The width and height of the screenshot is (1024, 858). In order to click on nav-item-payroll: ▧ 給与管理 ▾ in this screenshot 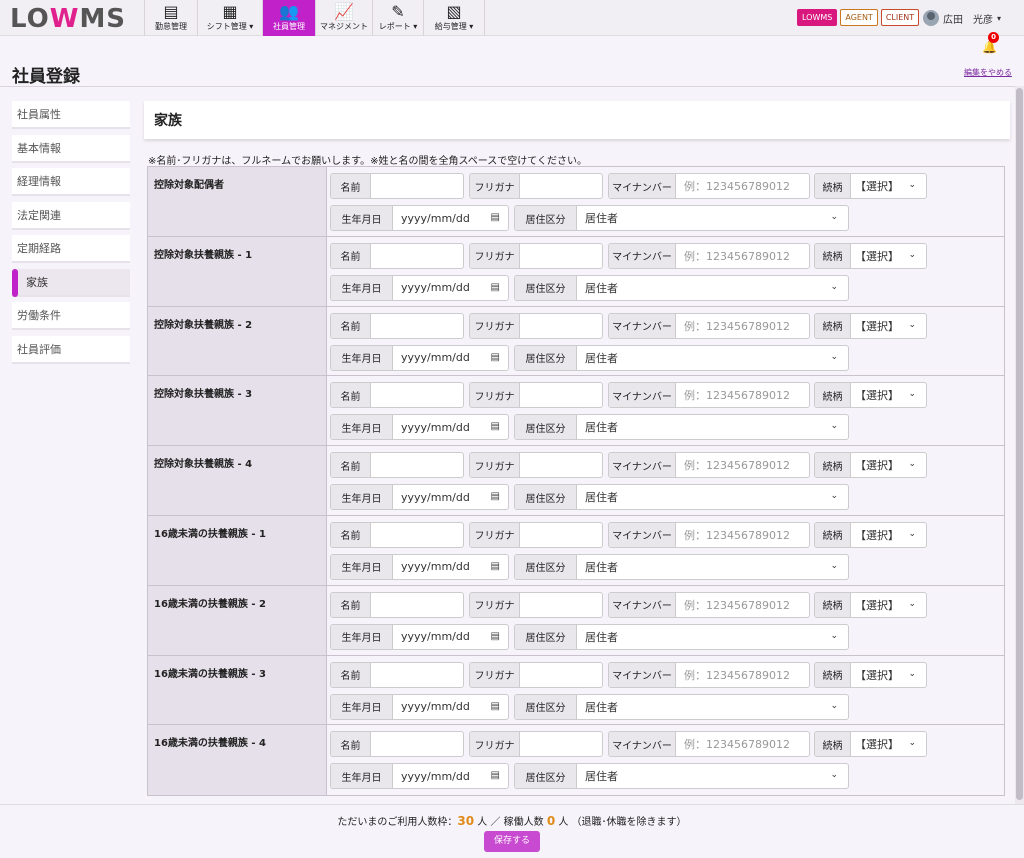, I will do `click(454, 18)`.